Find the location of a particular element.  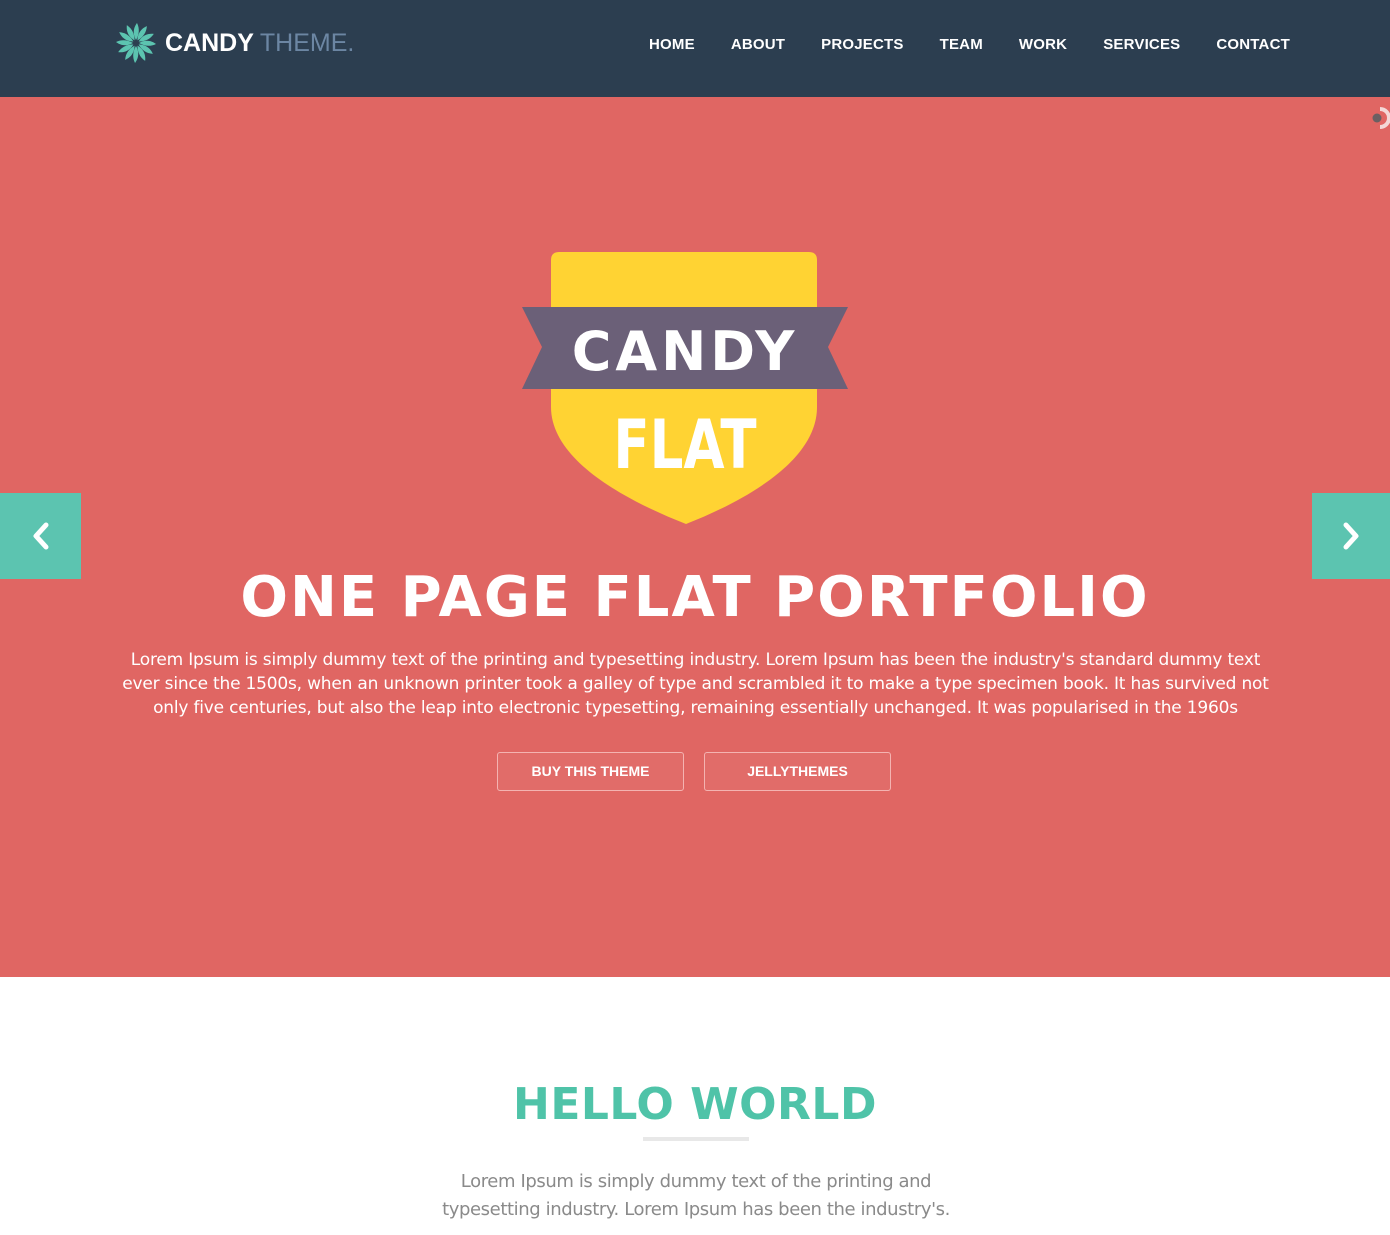

section-title: HELLO WORLD is located at coordinates (695, 1104).